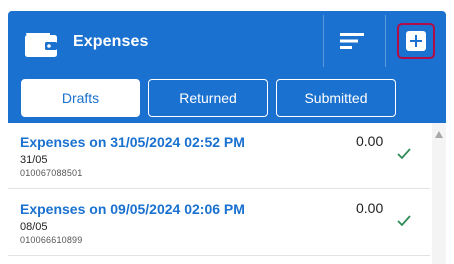 Image resolution: width=454 pixels, height=264 pixels. What do you see at coordinates (132, 209) in the screenshot?
I see `expense-title: Expenses on 09/05/2024 02:06 PM` at bounding box center [132, 209].